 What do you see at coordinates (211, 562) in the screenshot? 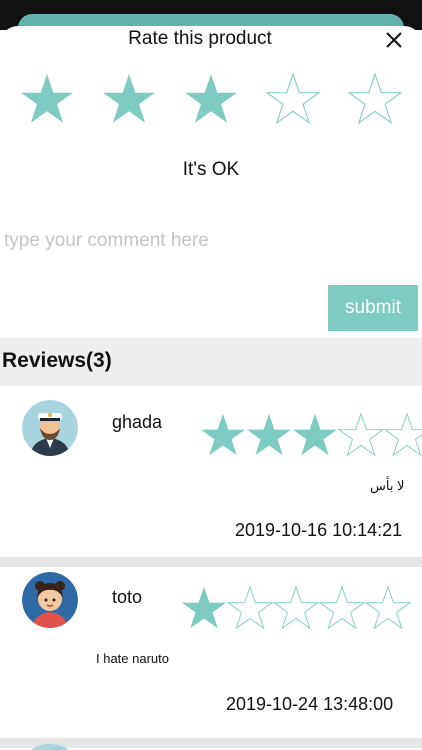
I see `review-separator` at bounding box center [211, 562].